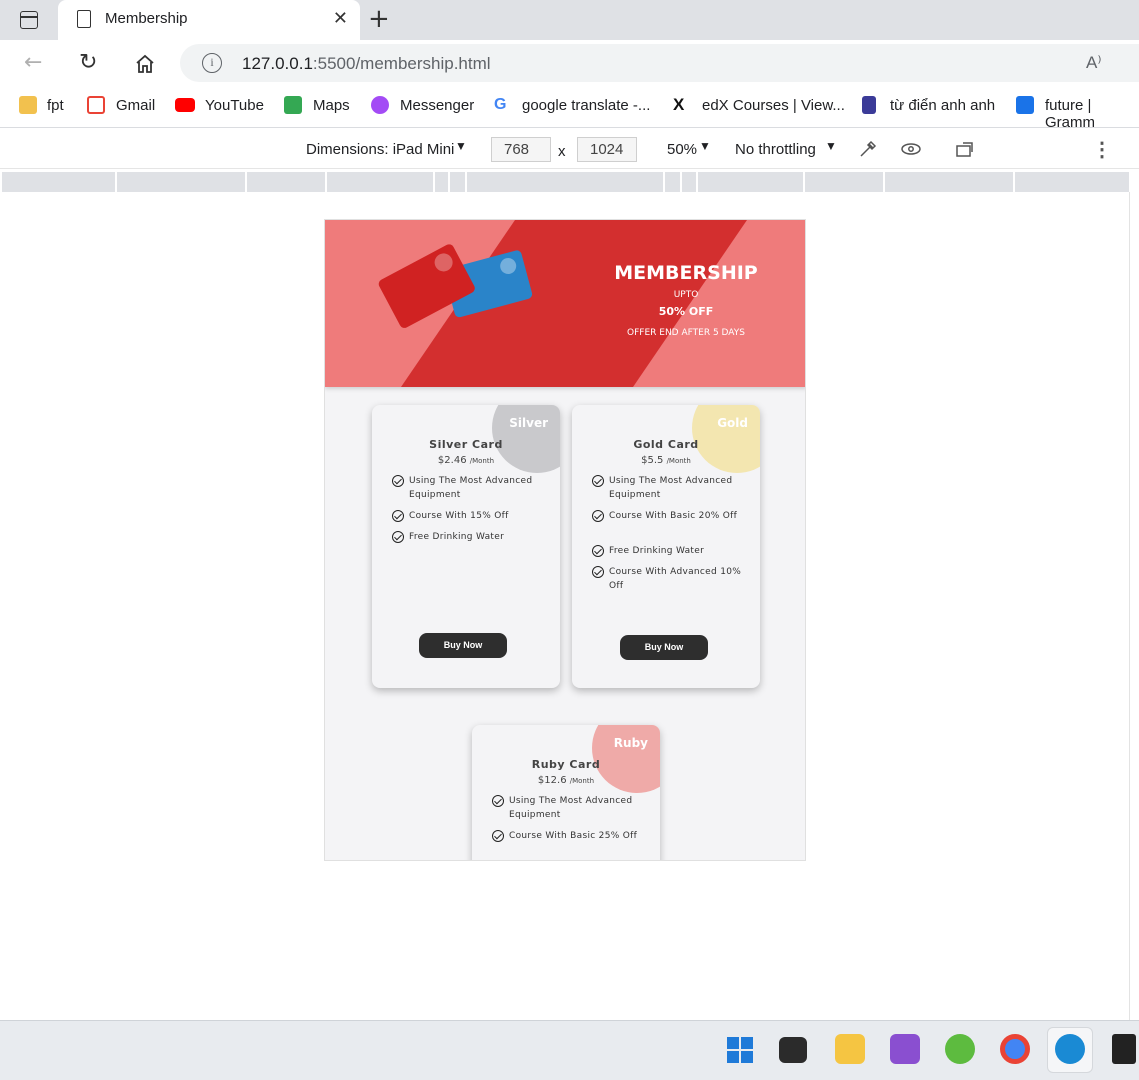  What do you see at coordinates (1124, 1049) in the screenshot?
I see `notion-icon` at bounding box center [1124, 1049].